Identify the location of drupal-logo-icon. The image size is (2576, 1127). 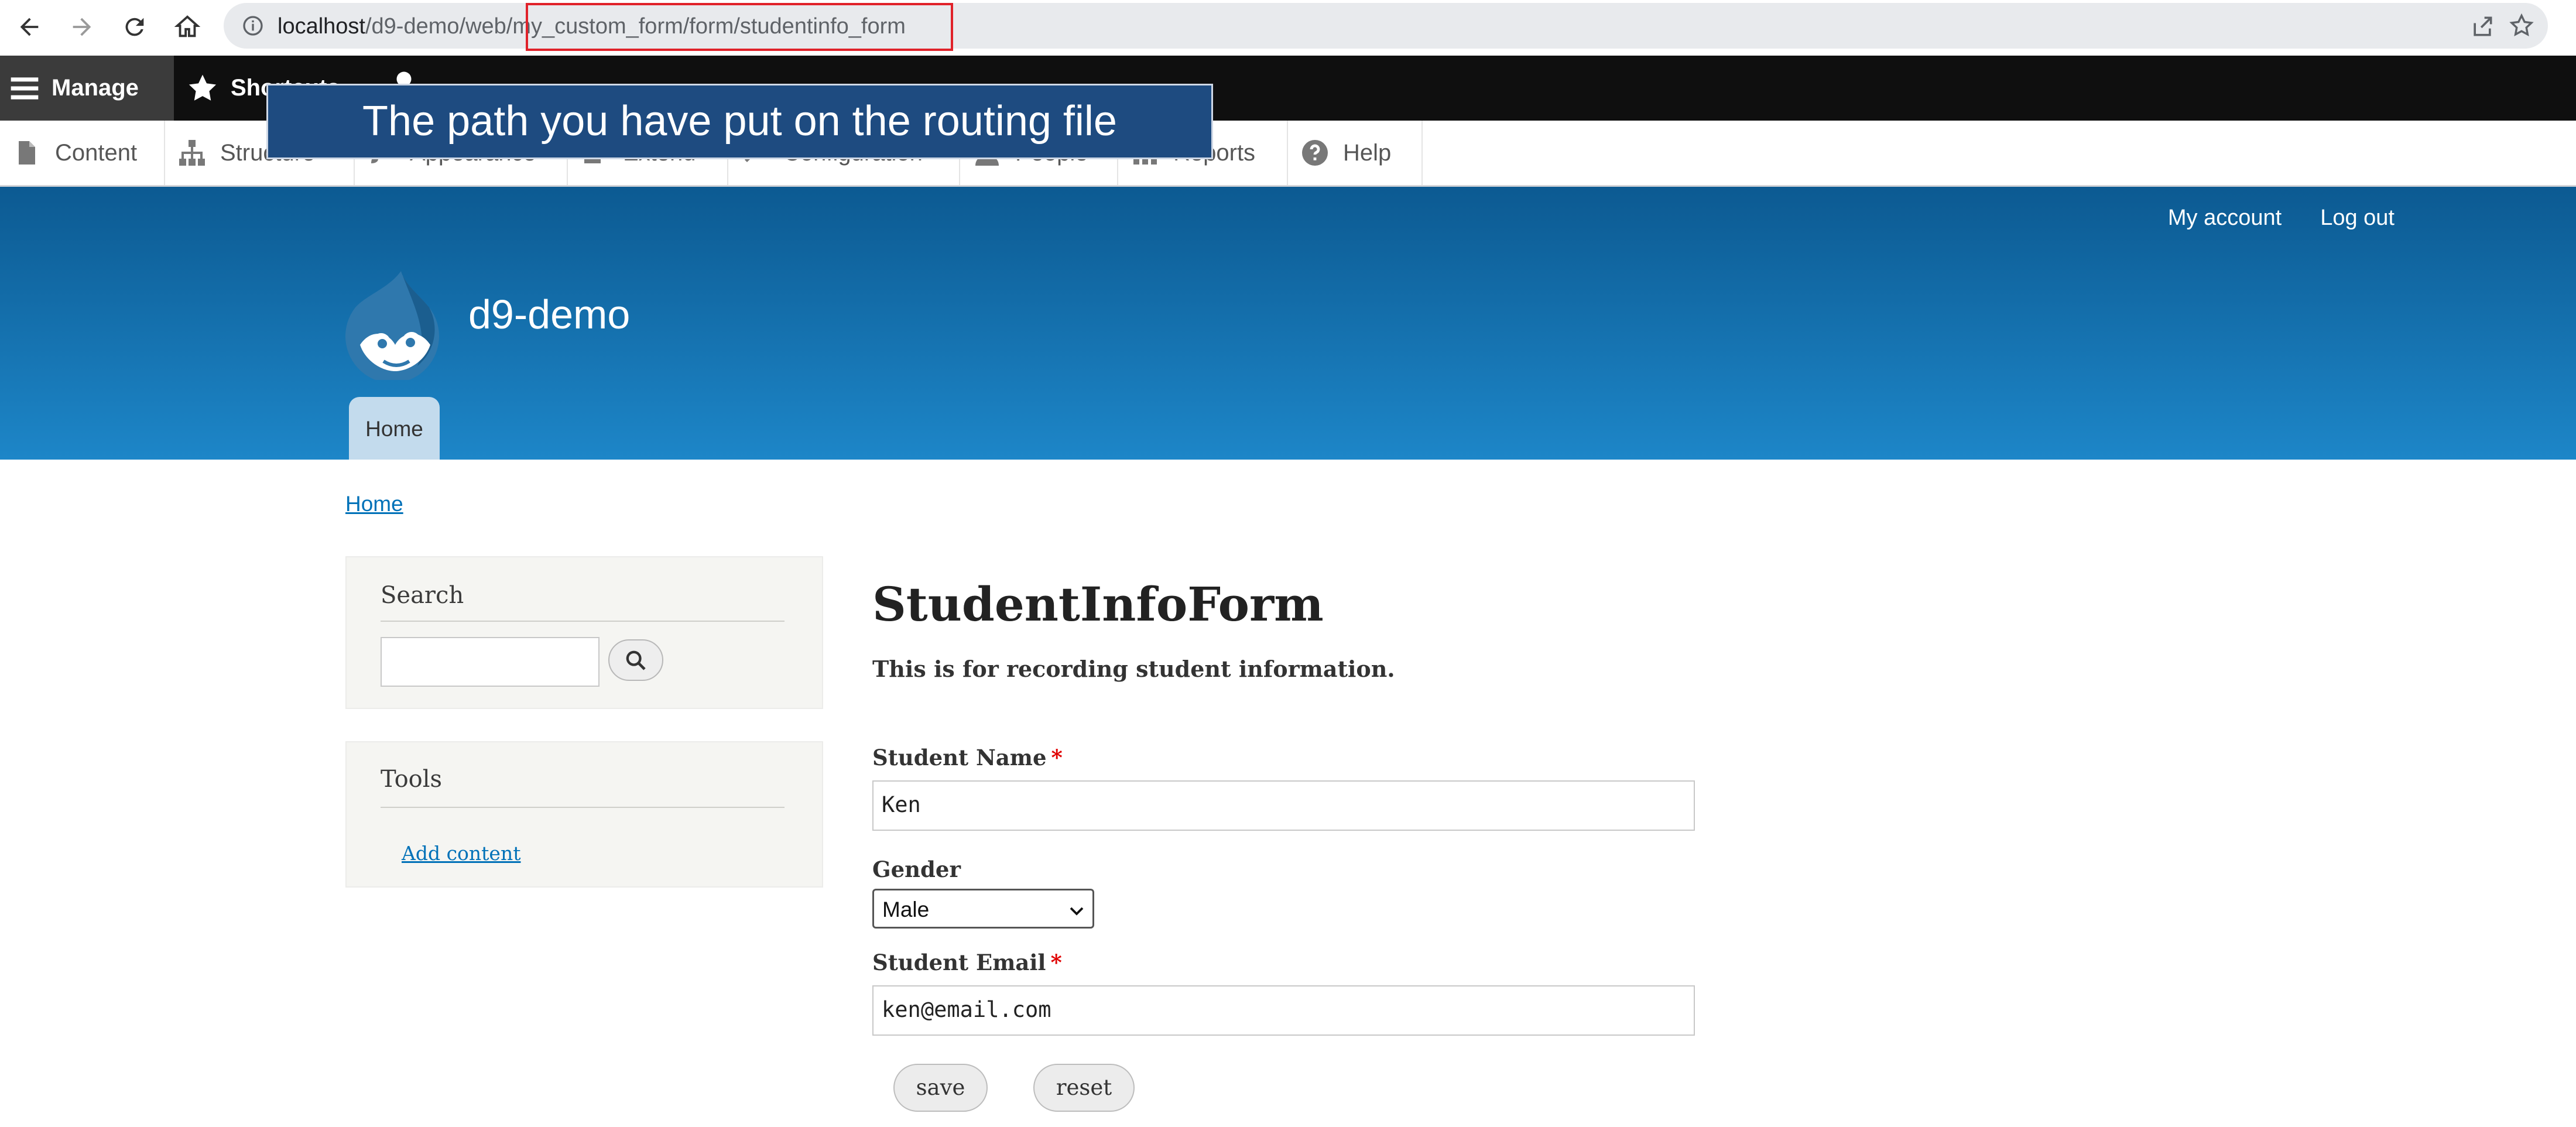
(392, 324).